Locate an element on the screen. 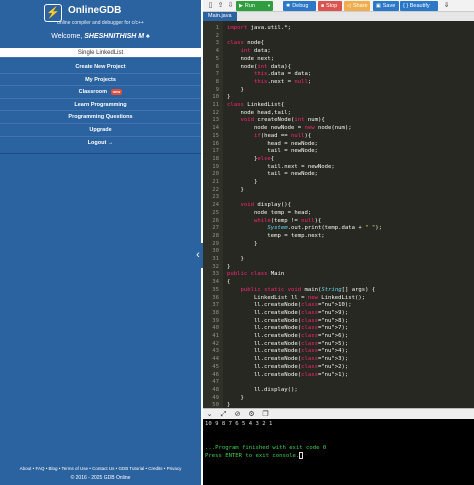 This screenshot has height=485, width=474. run-button: ▶ Run ▼ is located at coordinates (254, 6).